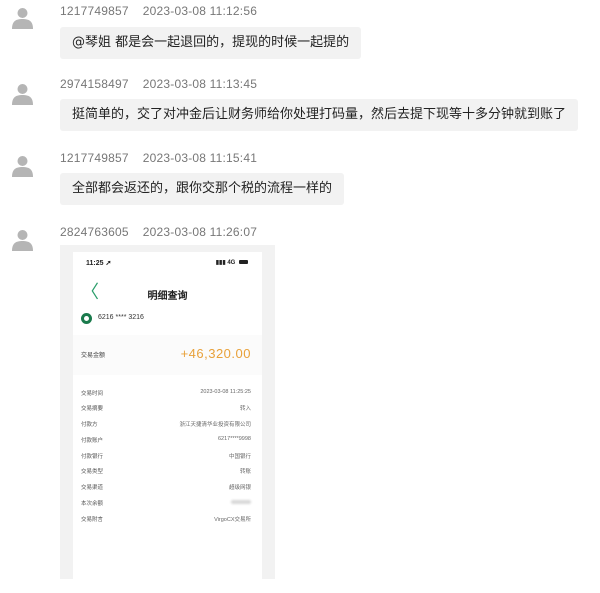 This screenshot has height=593, width=600. Describe the element at coordinates (239, 488) in the screenshot. I see `detail-value: 超级网银` at that location.